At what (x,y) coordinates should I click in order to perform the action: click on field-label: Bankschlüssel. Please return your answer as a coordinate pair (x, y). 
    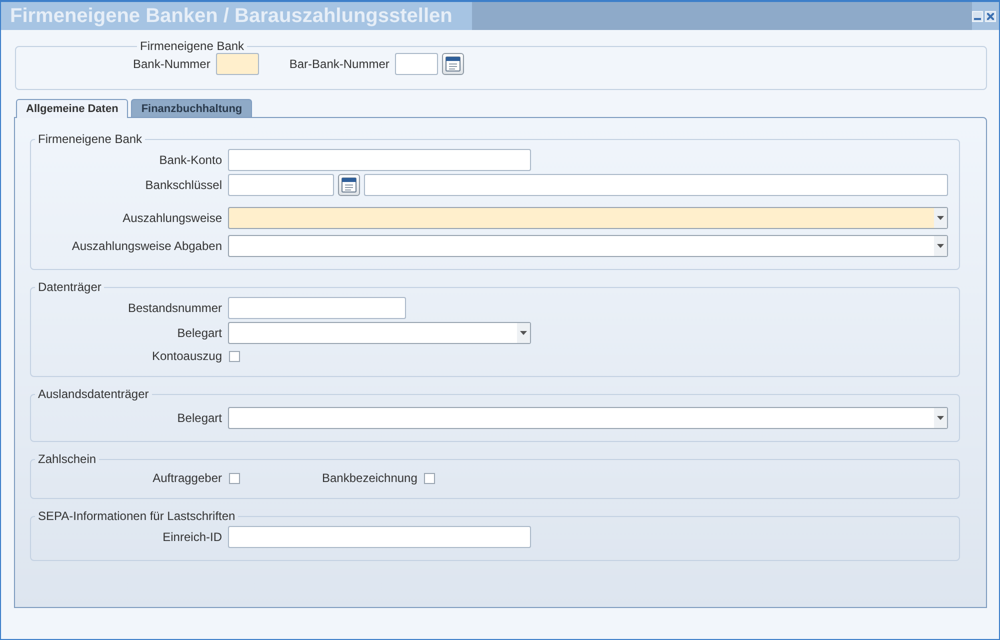
    Looking at the image, I should click on (183, 185).